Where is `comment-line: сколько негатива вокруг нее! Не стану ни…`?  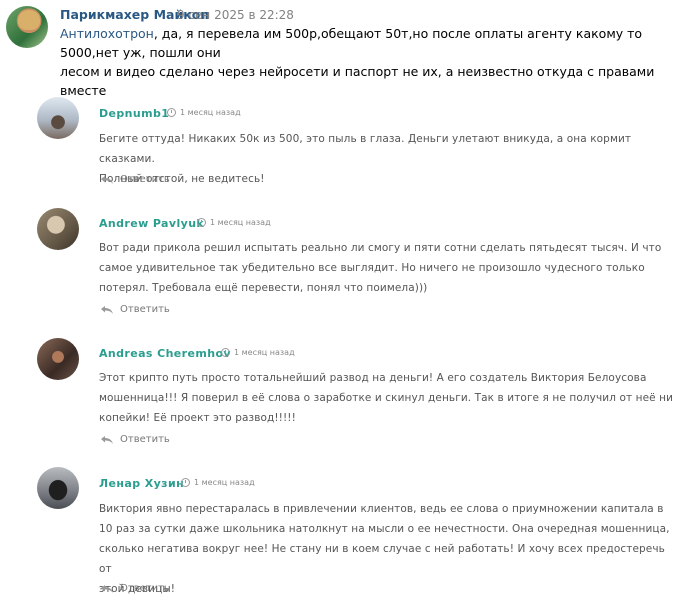
comment-line: сколько негатива вокруг нее! Не стану ни… is located at coordinates (382, 559).